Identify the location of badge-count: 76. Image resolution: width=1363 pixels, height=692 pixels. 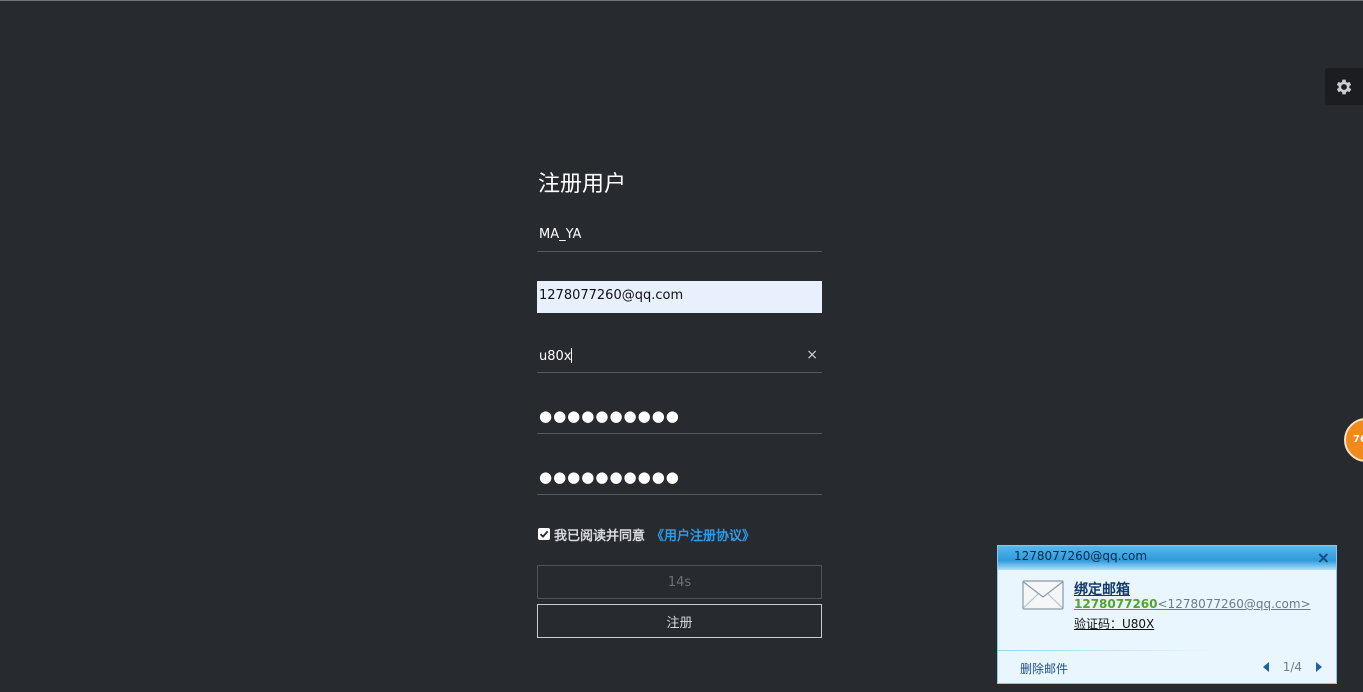
(1358, 439).